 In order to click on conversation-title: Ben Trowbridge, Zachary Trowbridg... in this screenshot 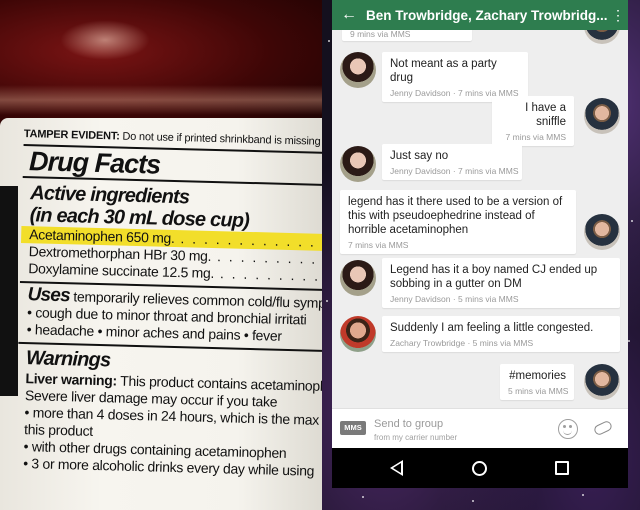, I will do `click(487, 15)`.